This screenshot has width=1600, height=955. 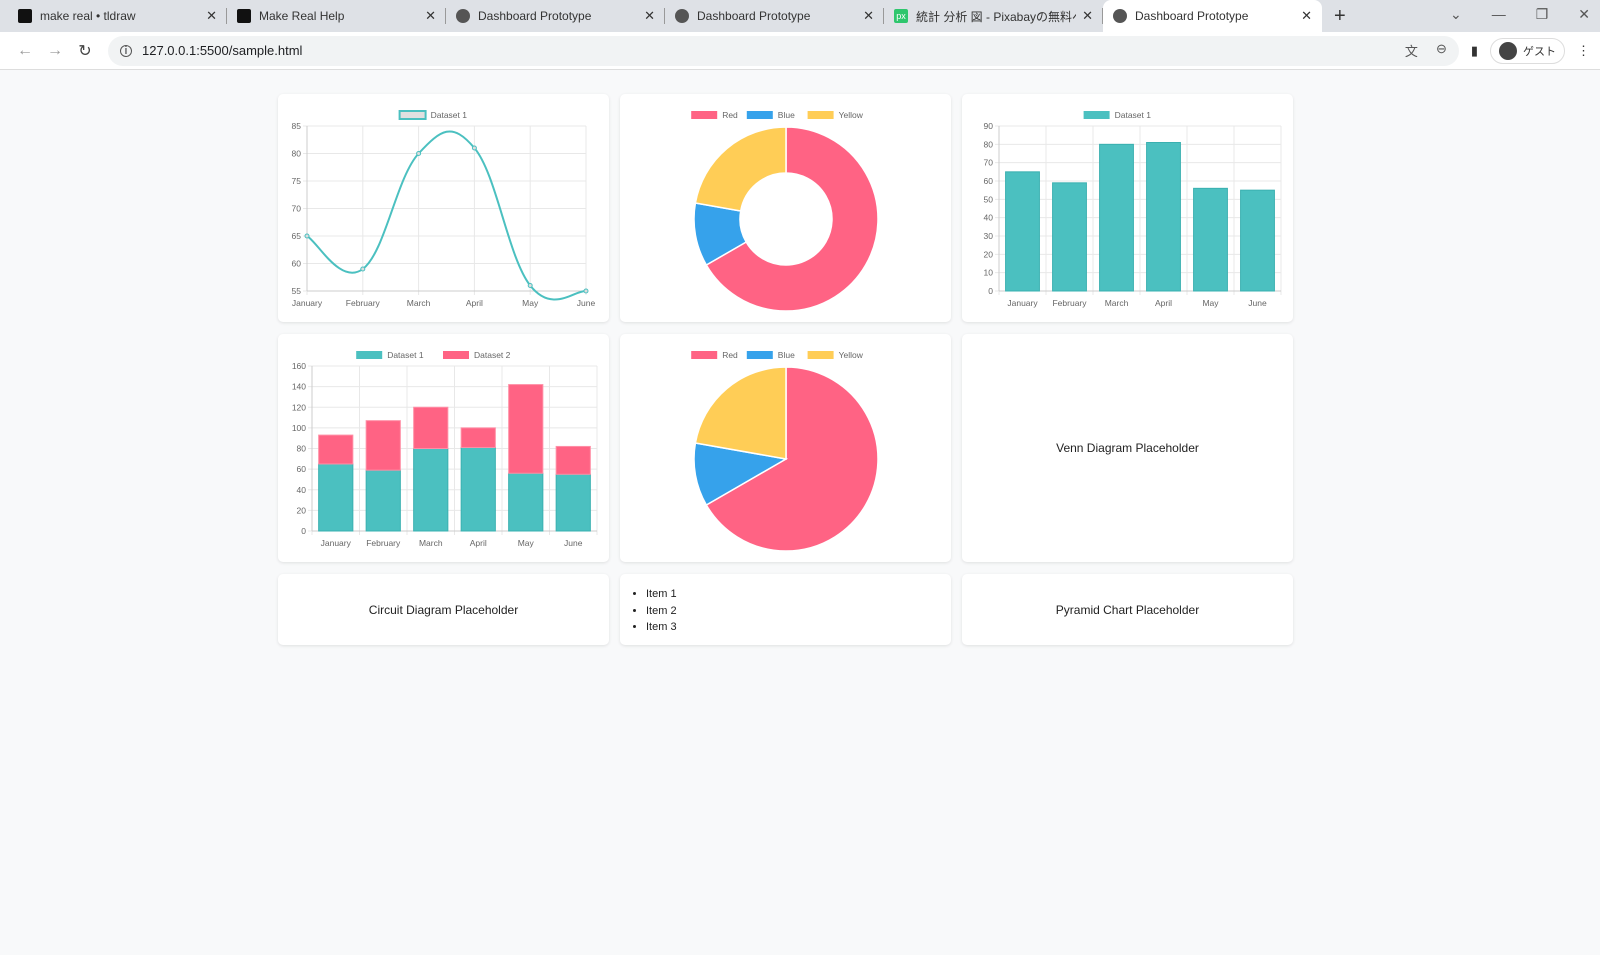 I want to click on y-tick-label: 40, so click(x=302, y=490).